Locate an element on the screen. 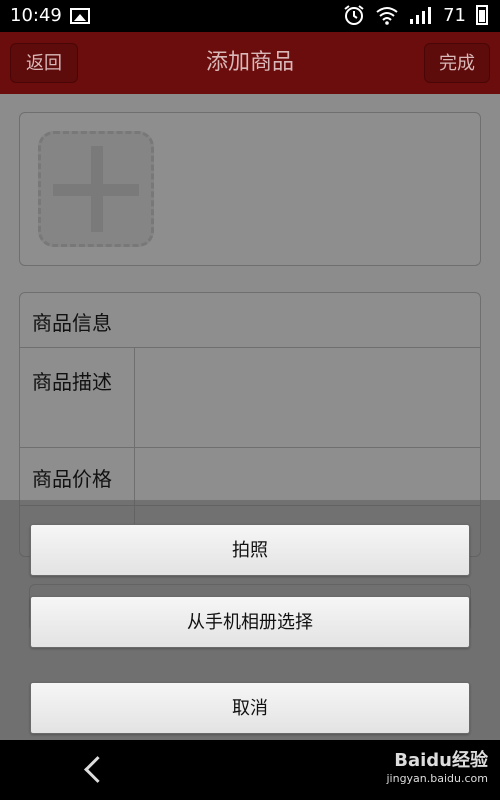  battery-level: 71 is located at coordinates (454, 15).